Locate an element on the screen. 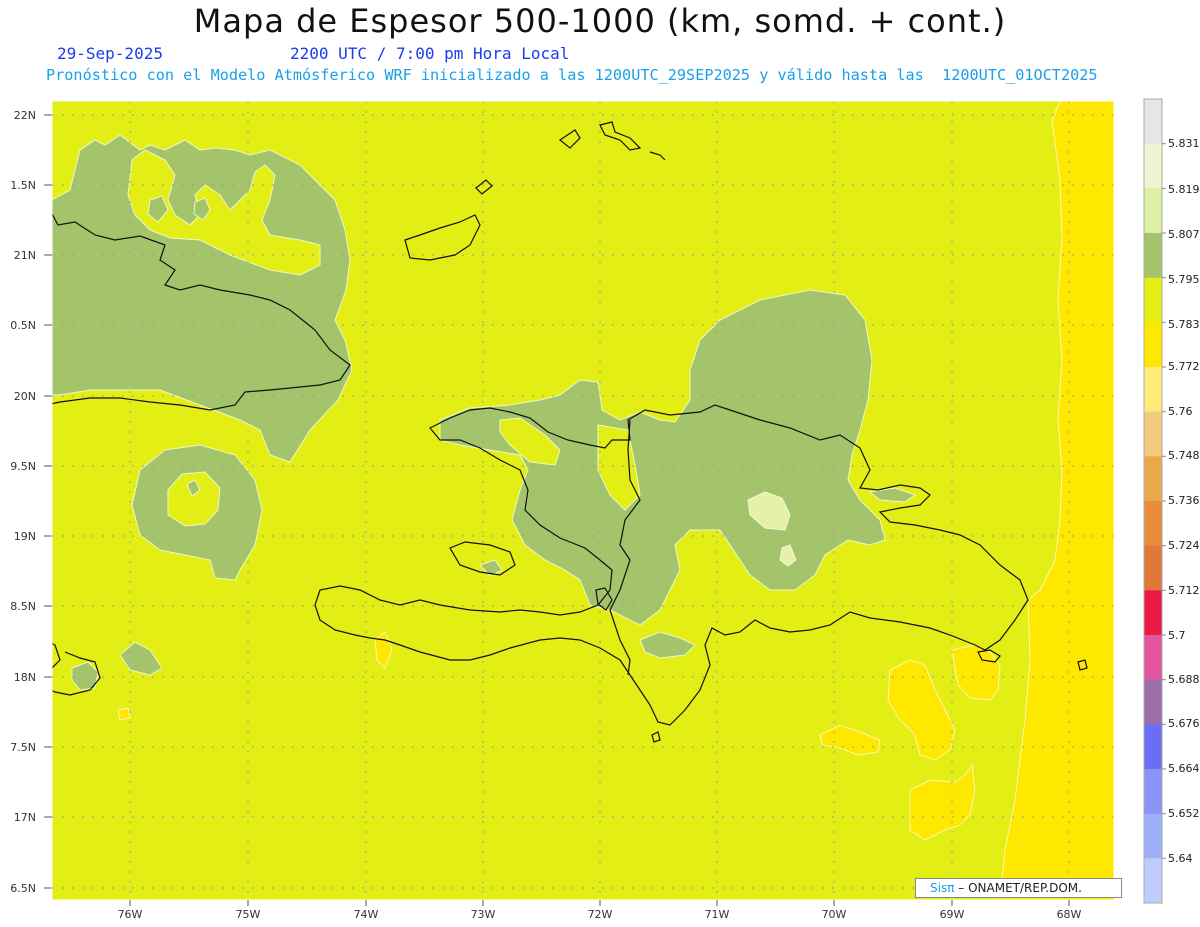  credit-text: – ONAMET/REP.DOM. is located at coordinates (1020, 888).